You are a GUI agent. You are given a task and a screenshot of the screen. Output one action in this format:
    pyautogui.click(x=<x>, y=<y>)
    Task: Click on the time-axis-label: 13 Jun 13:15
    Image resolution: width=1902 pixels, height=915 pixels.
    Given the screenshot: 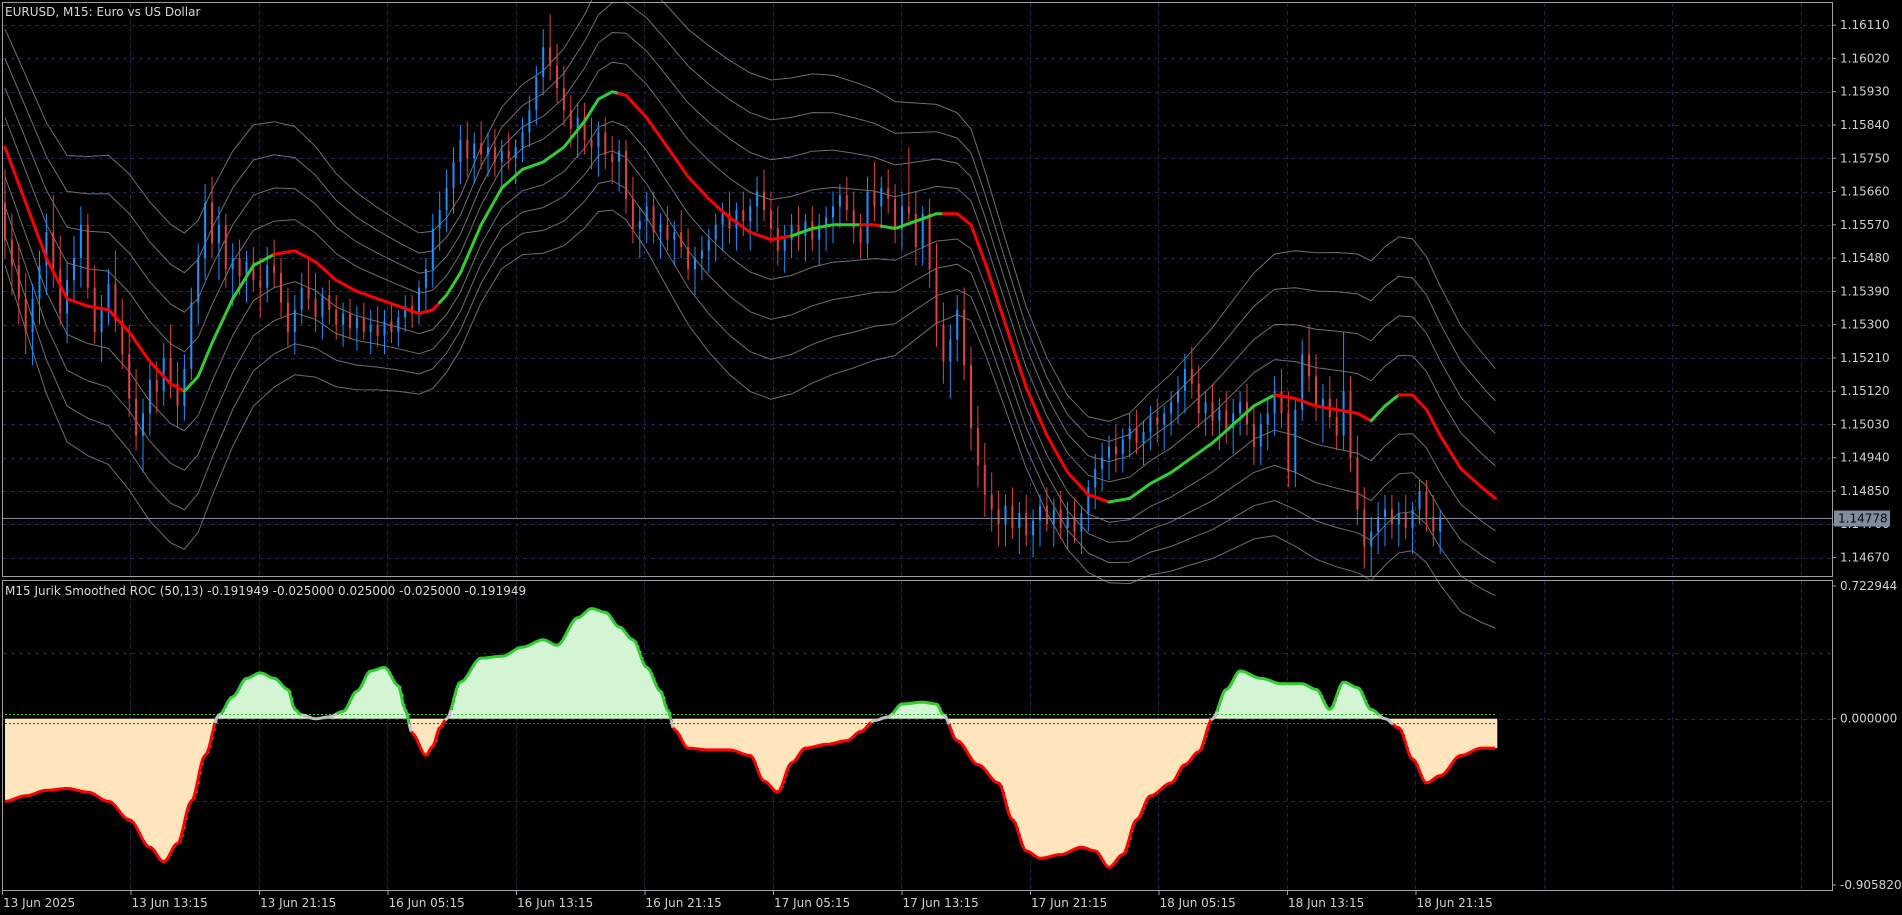 What is the action you would take?
    pyautogui.click(x=170, y=903)
    